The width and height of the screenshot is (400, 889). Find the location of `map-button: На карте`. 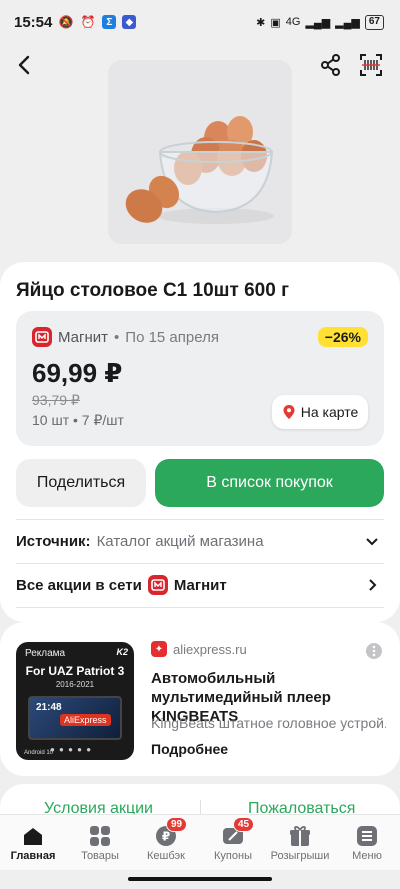

map-button: На карте is located at coordinates (320, 412).